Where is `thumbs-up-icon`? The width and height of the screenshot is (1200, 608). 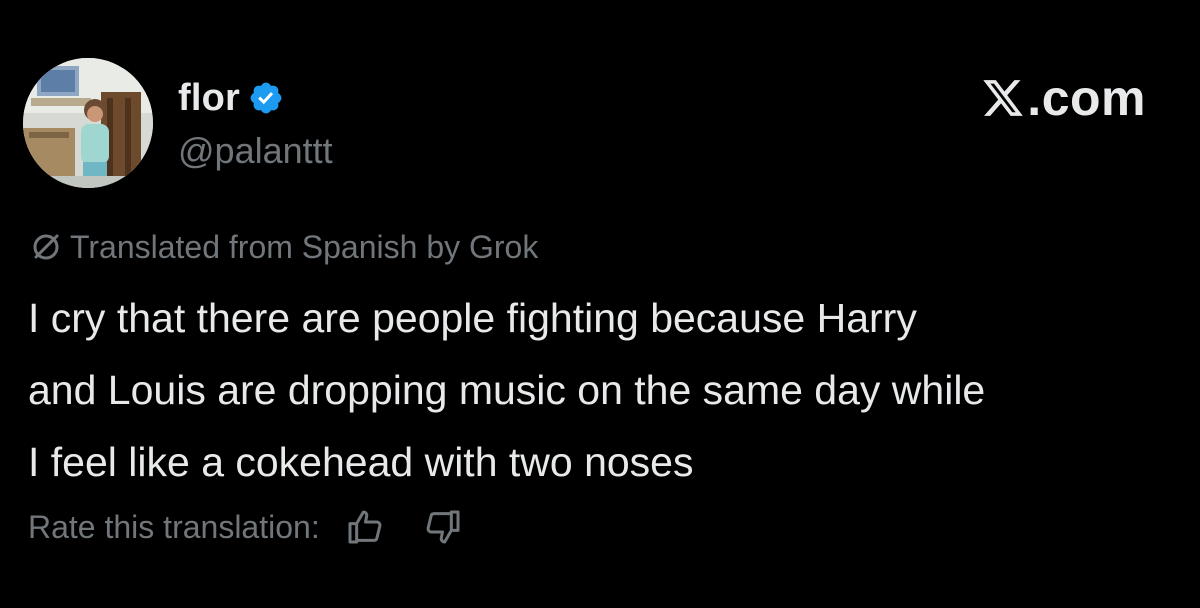
thumbs-up-icon is located at coordinates (365, 527).